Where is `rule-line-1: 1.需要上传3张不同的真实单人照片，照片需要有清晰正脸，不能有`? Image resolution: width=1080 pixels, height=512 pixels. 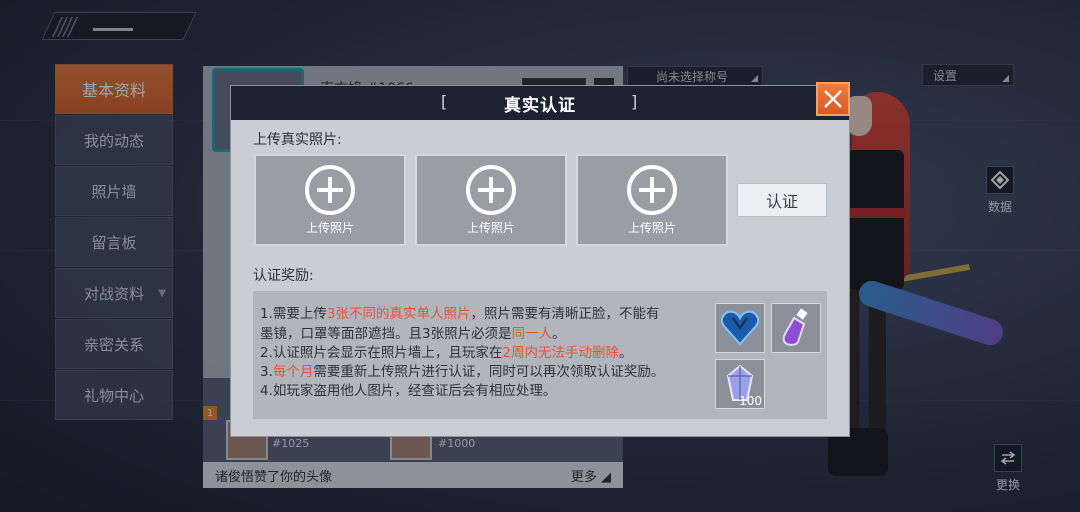 rule-line-1: 1.需要上传3张不同的真实单人照片，照片需要有清晰正脸，不能有 is located at coordinates (459, 314).